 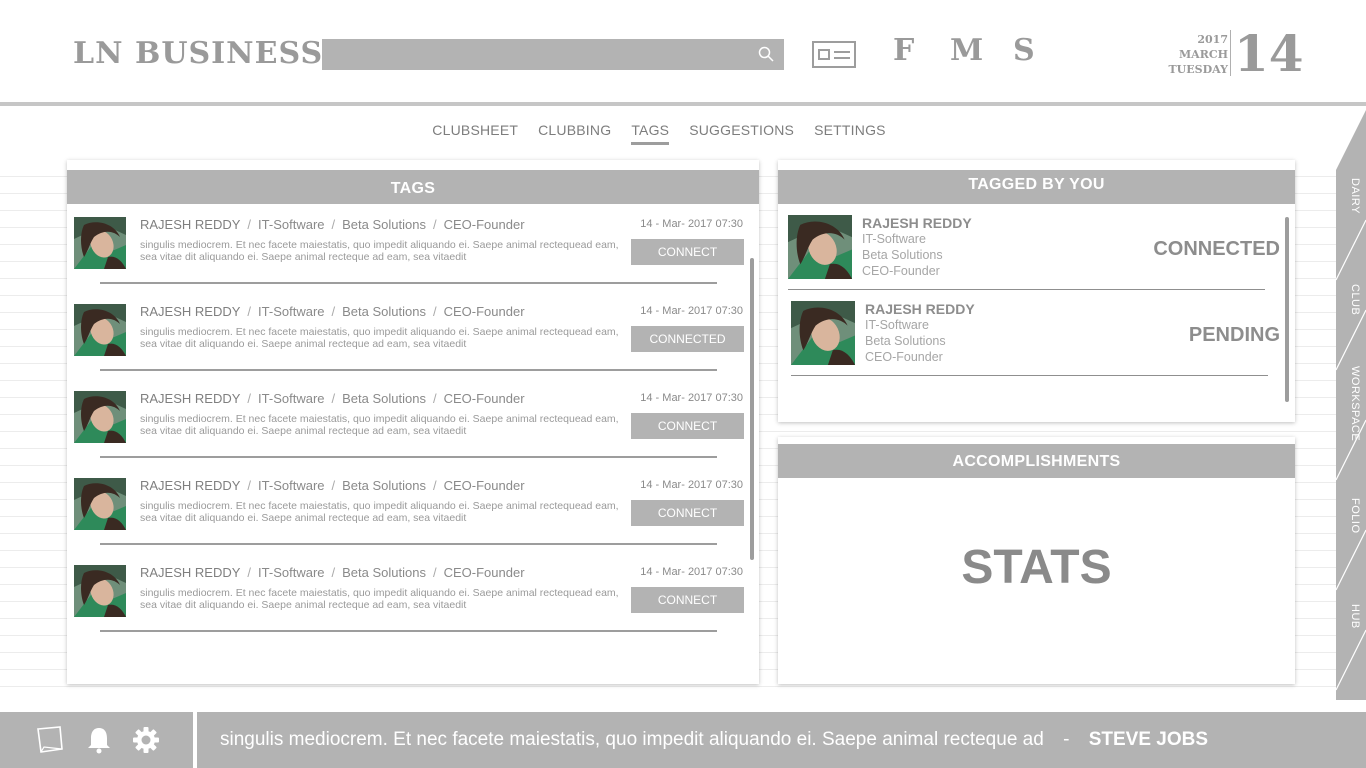 I want to click on tab-clubbing: CLUBBING, so click(x=574, y=133).